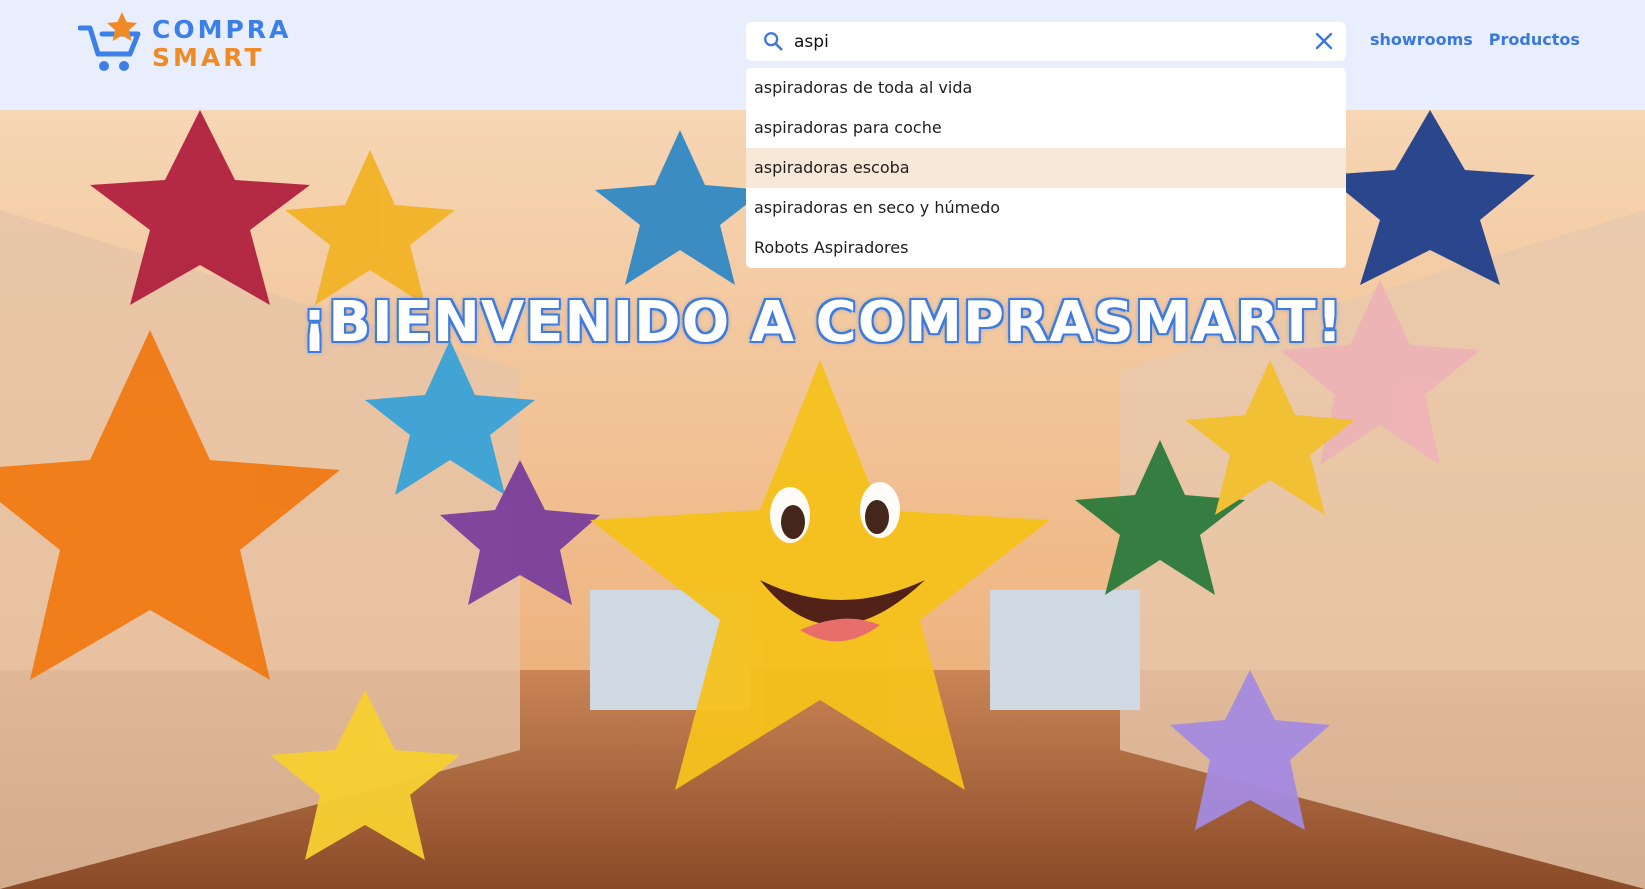 This screenshot has width=1645, height=889. Describe the element at coordinates (1046, 88) in the screenshot. I see `suggestion-item: aspiradoras de toda al vida` at that location.